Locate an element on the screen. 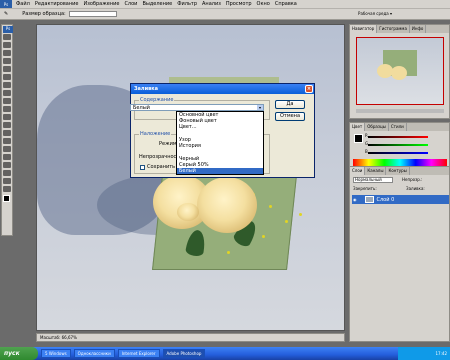 This screenshot has width=450, height=360. preserve-transparency-checkbox is located at coordinates (142, 167).